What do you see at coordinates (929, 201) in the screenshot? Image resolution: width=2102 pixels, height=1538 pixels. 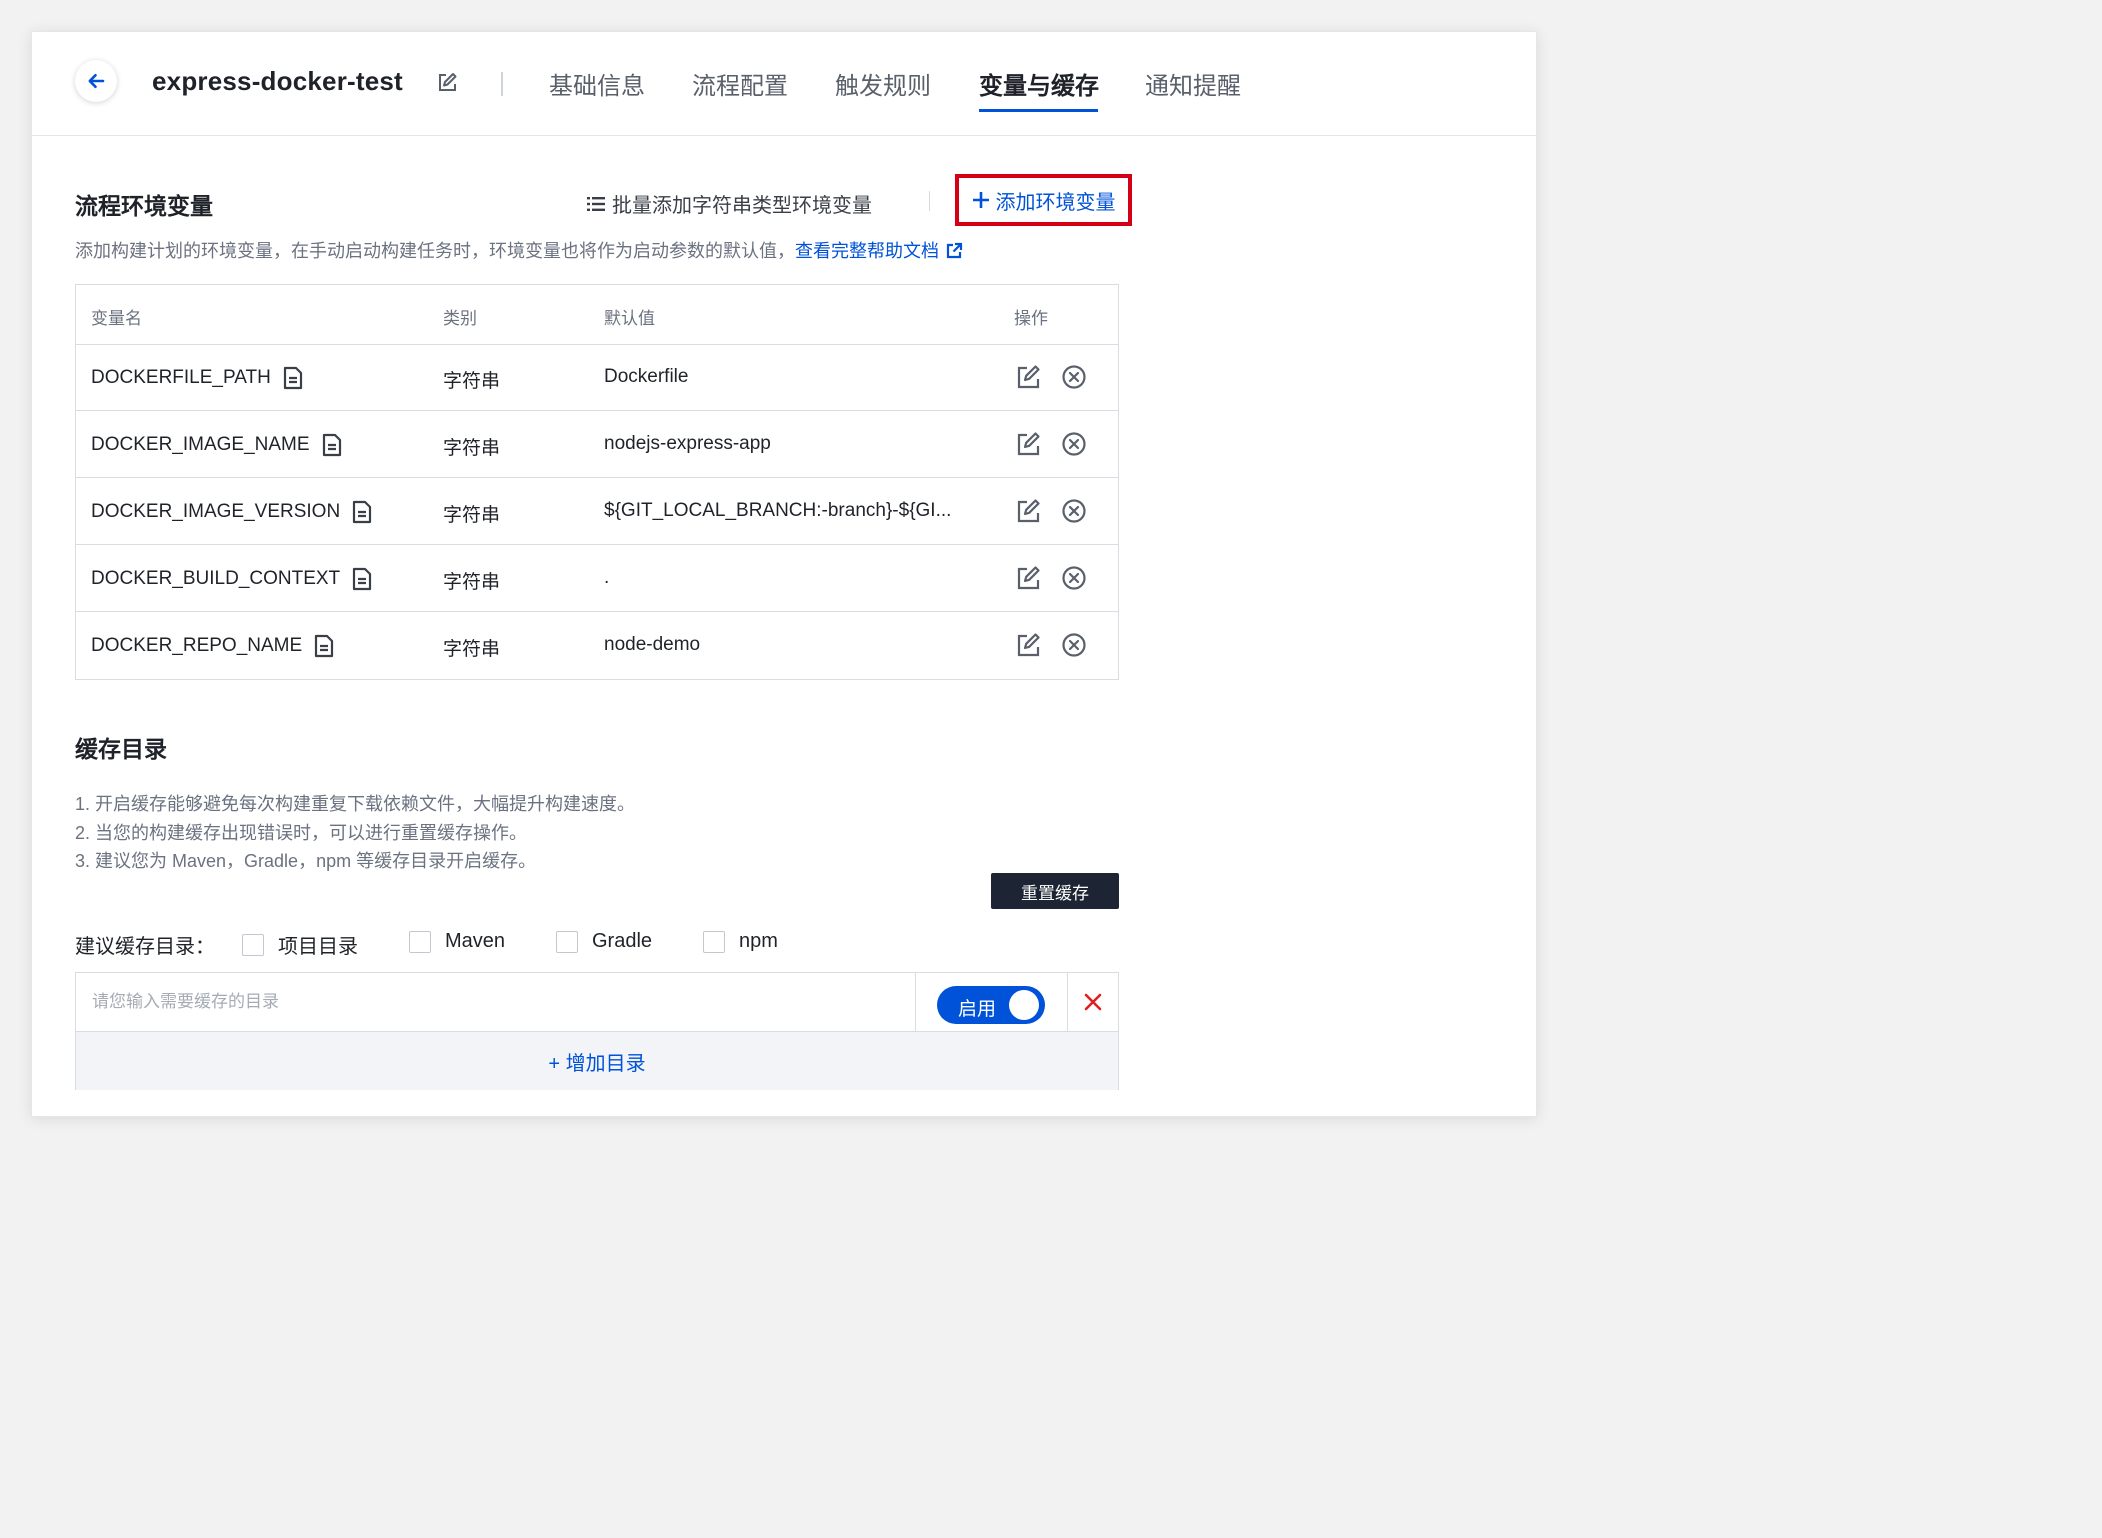 I see `toolbar-divider` at bounding box center [929, 201].